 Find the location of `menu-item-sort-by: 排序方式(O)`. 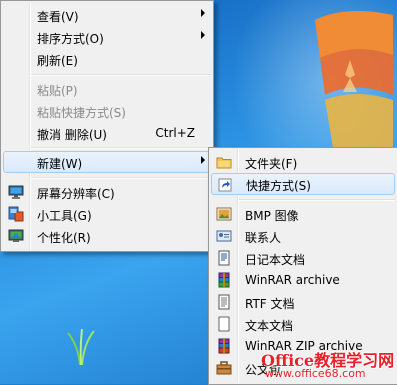

menu-item-sort-by: 排序方式(O) is located at coordinates (107, 37).